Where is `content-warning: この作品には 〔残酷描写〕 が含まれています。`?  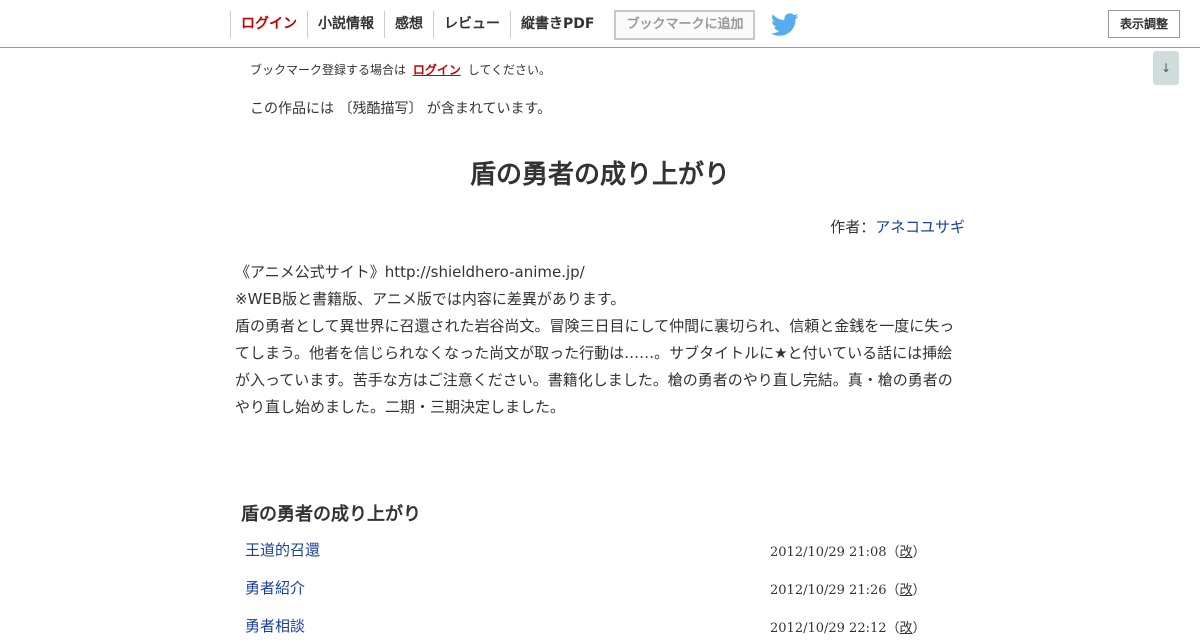 content-warning: この作品には 〔残酷描写〕 が含まれています。 is located at coordinates (401, 109).